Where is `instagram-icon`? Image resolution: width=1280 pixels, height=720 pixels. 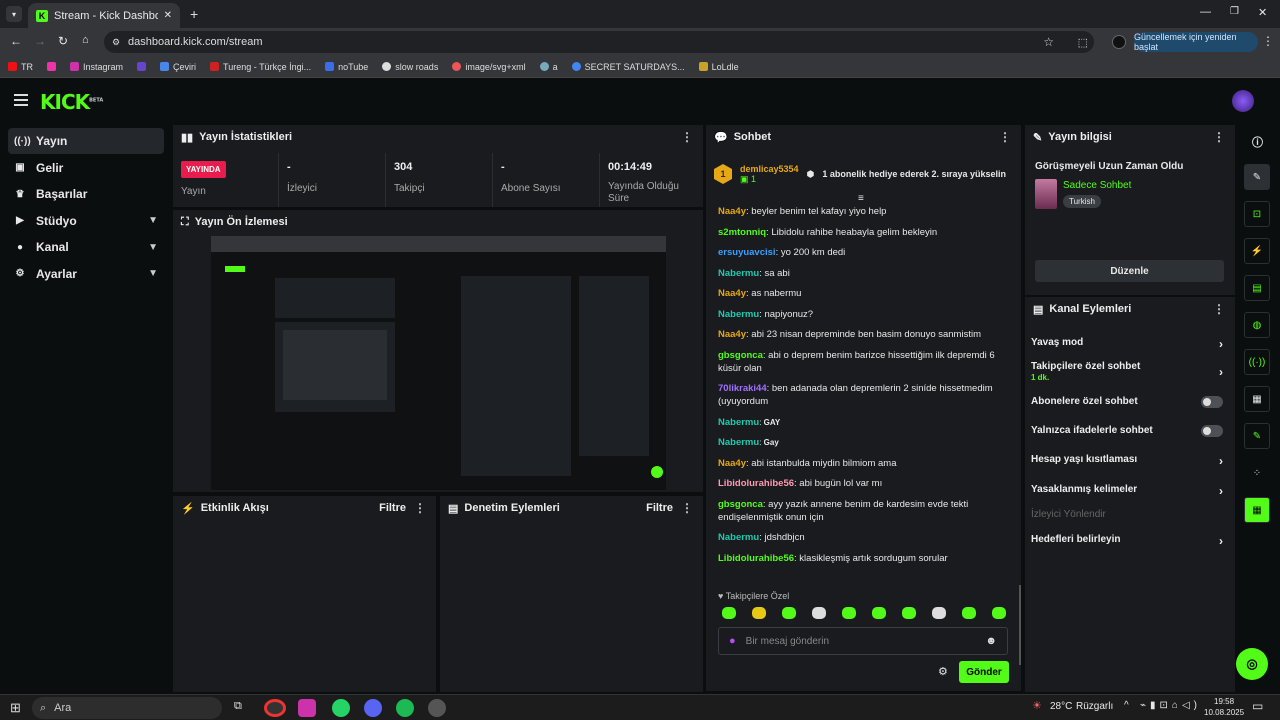 instagram-icon is located at coordinates (307, 708).